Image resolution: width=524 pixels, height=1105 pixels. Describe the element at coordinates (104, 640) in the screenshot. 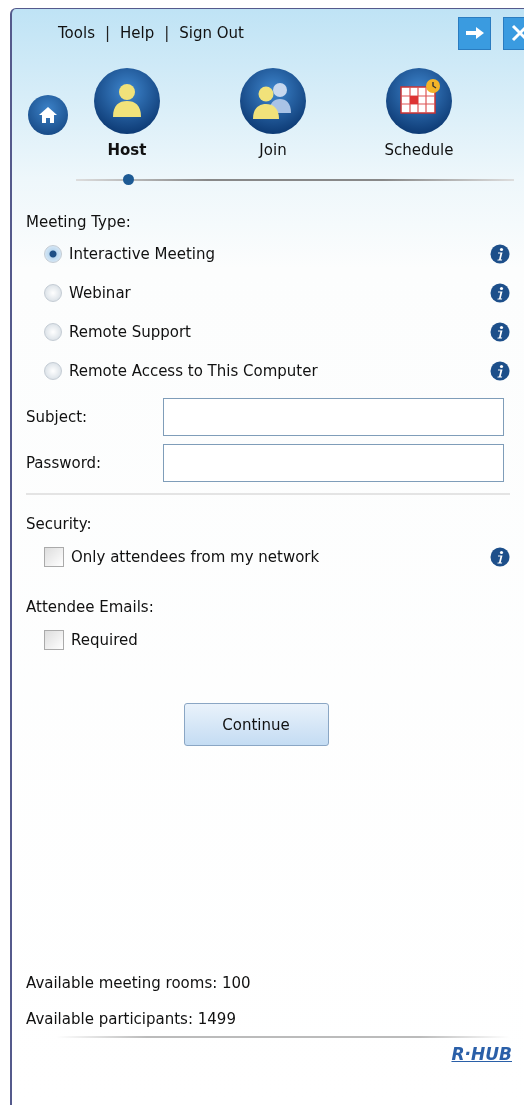

I see `checkbox-label: Required` at that location.